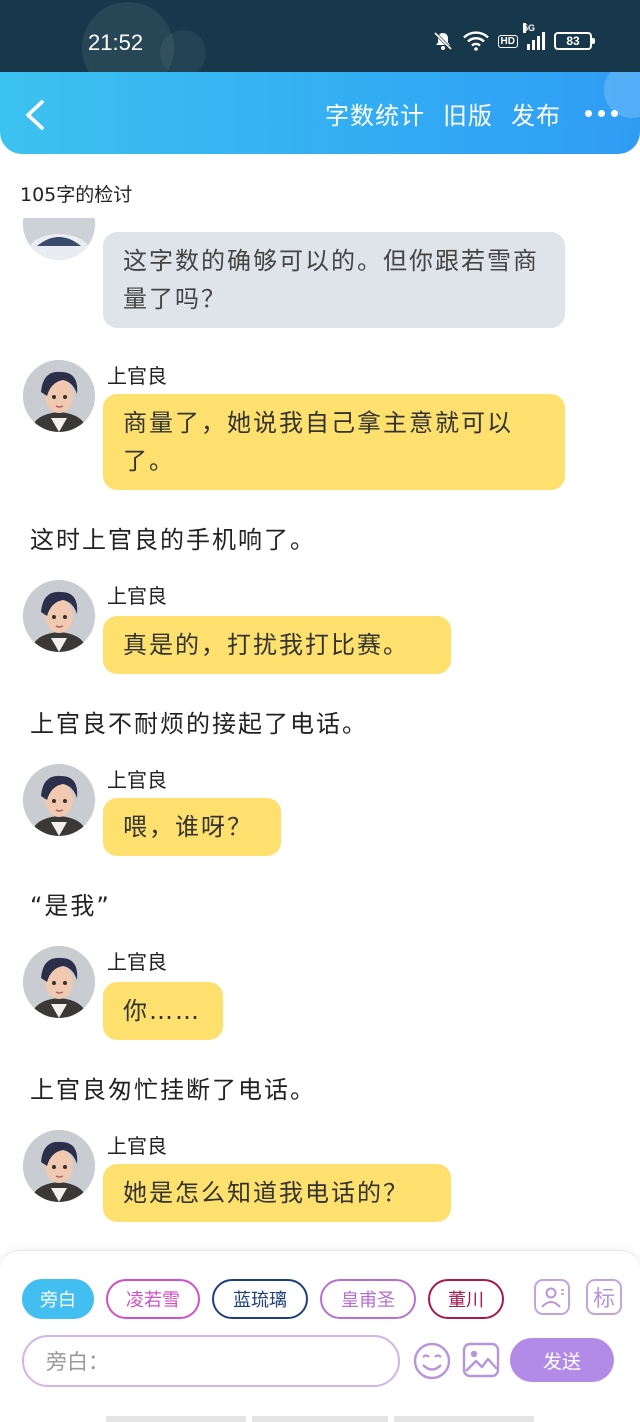  Describe the element at coordinates (153, 1299) in the screenshot. I see `character-chip-ling-ruoxue: 凌若雪` at that location.